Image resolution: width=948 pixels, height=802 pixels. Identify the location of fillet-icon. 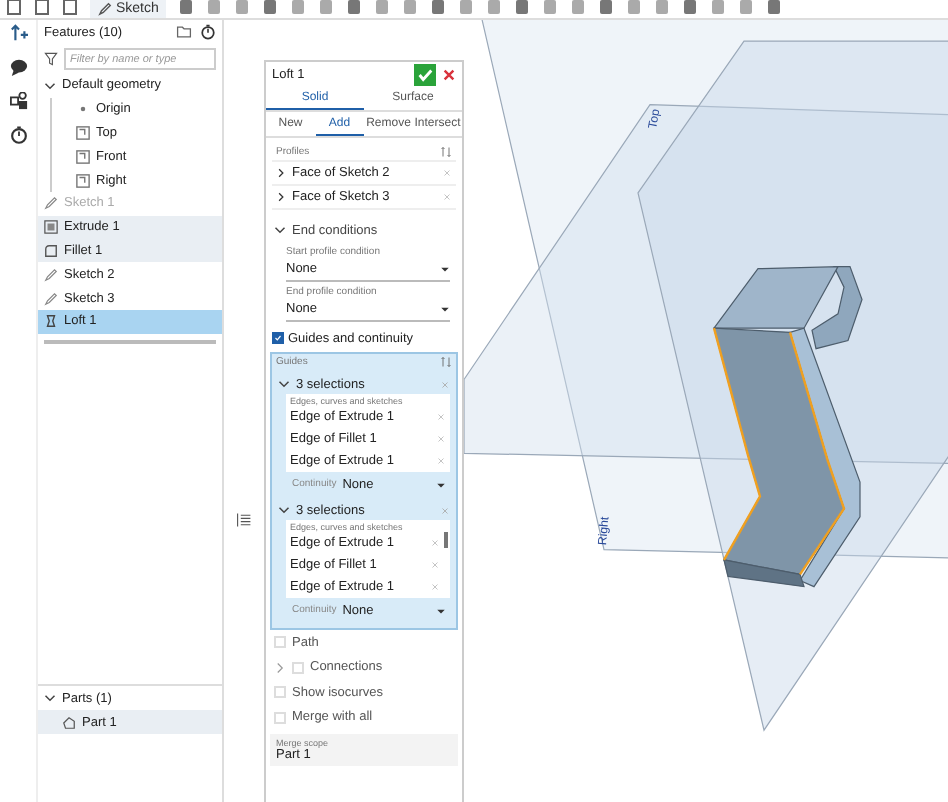
(51, 250).